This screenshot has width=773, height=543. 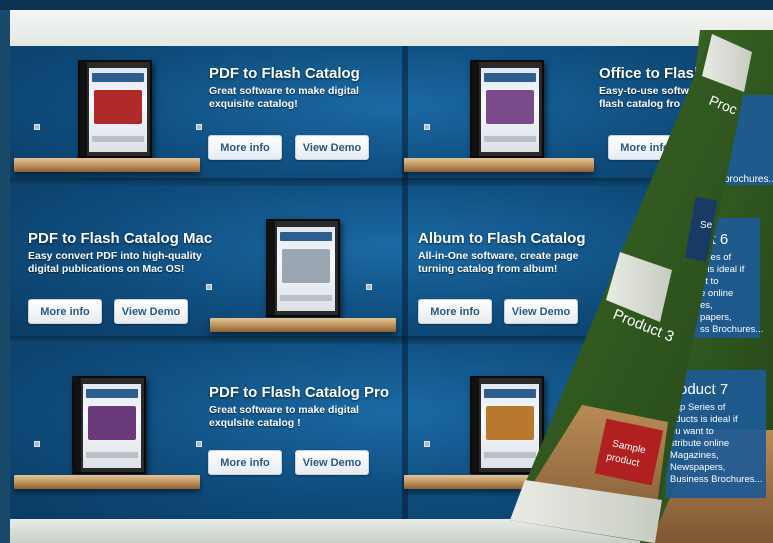 What do you see at coordinates (386, 5) in the screenshot?
I see `top-band` at bounding box center [386, 5].